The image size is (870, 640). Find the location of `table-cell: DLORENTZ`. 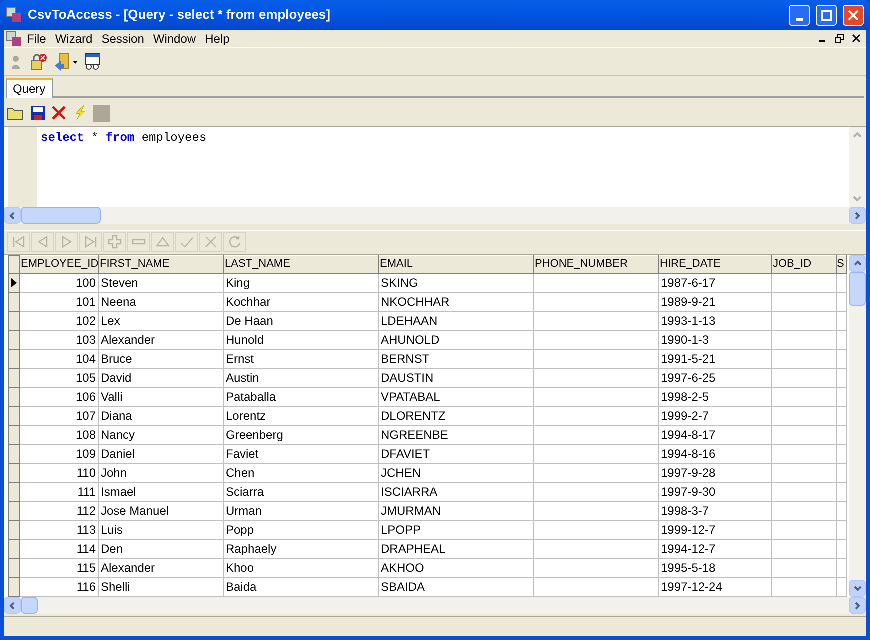

table-cell: DLORENTZ is located at coordinates (456, 416).